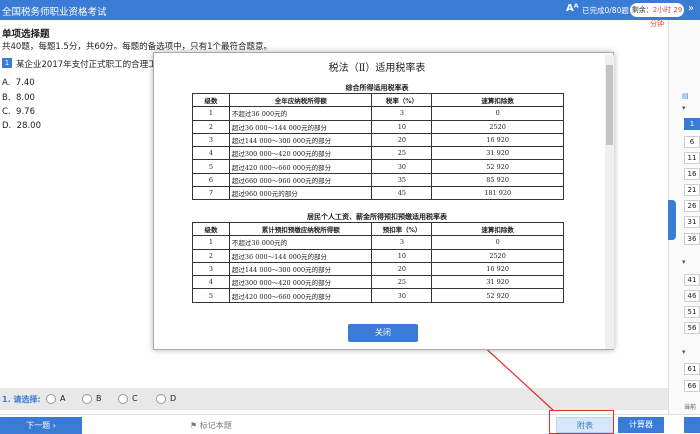 The height and width of the screenshot is (434, 700). Describe the element at coordinates (211, 126) in the screenshot. I see `table-cell: 2` at that location.